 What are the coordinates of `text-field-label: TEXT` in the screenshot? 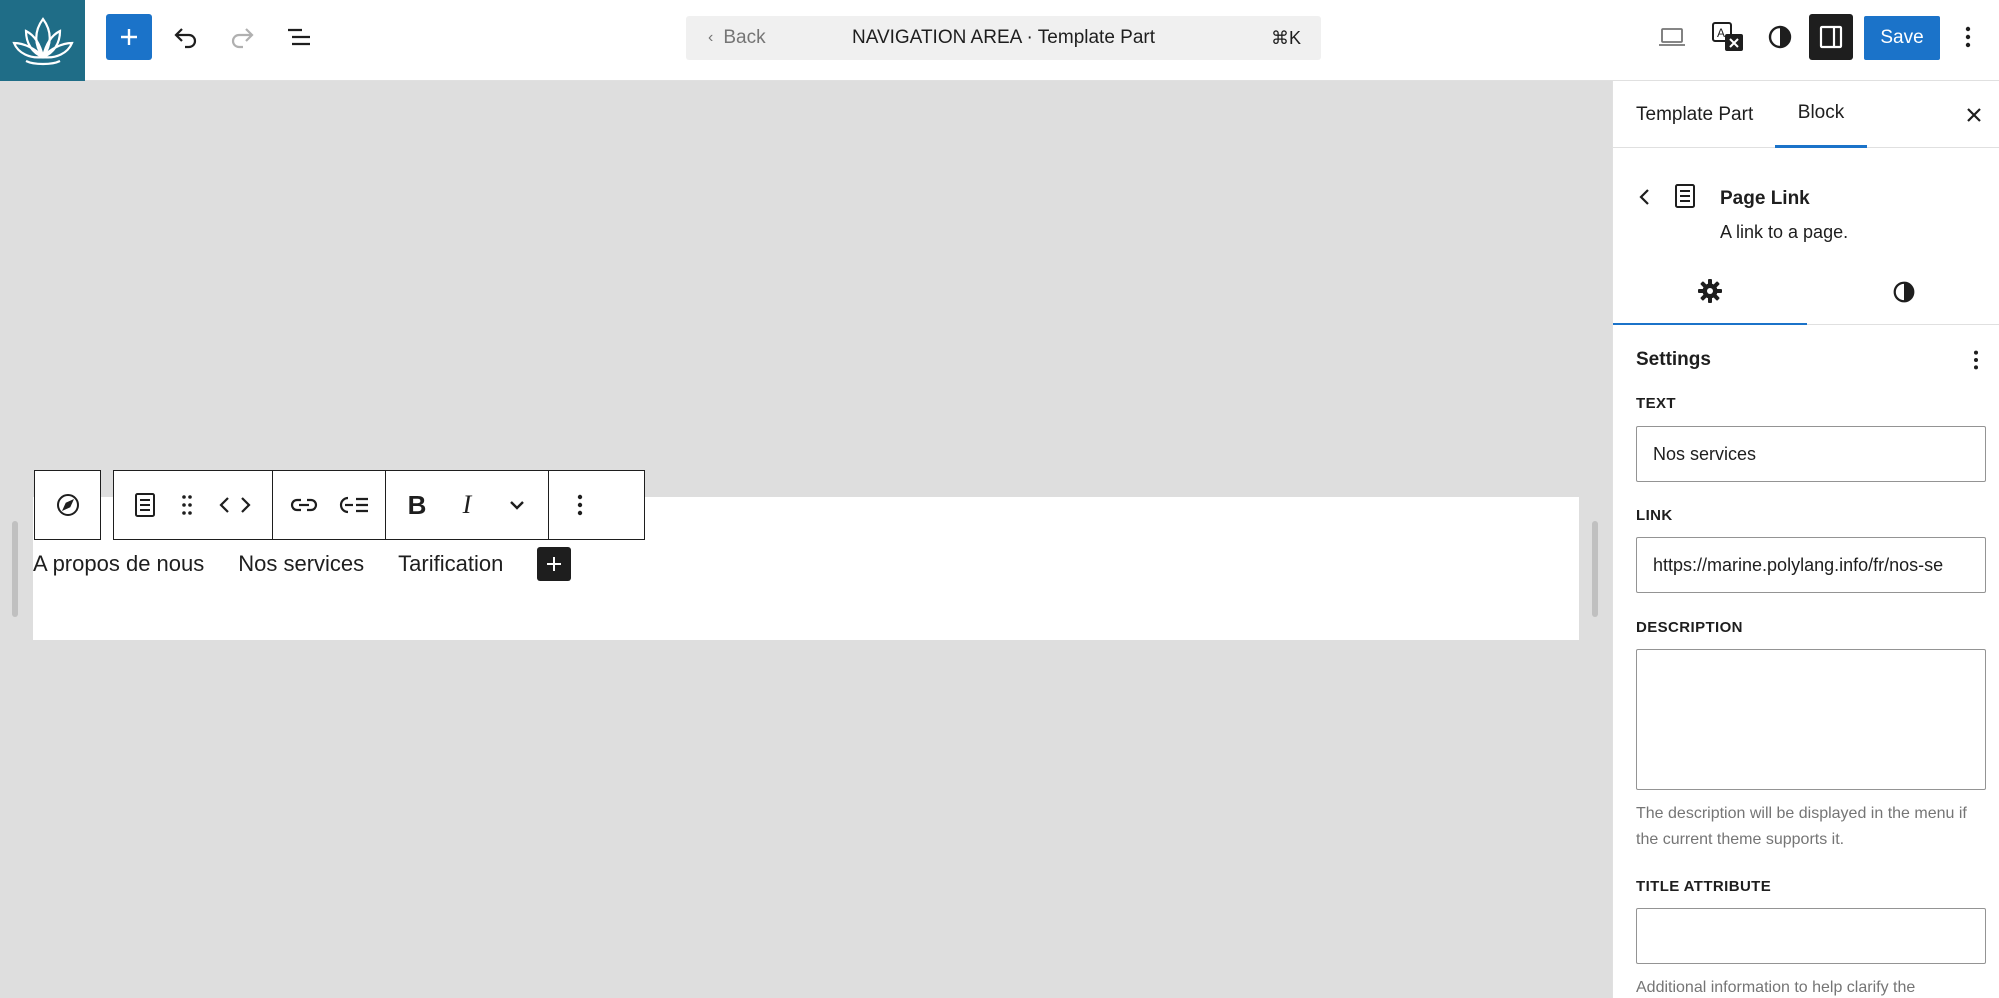 It's located at (1656, 403).